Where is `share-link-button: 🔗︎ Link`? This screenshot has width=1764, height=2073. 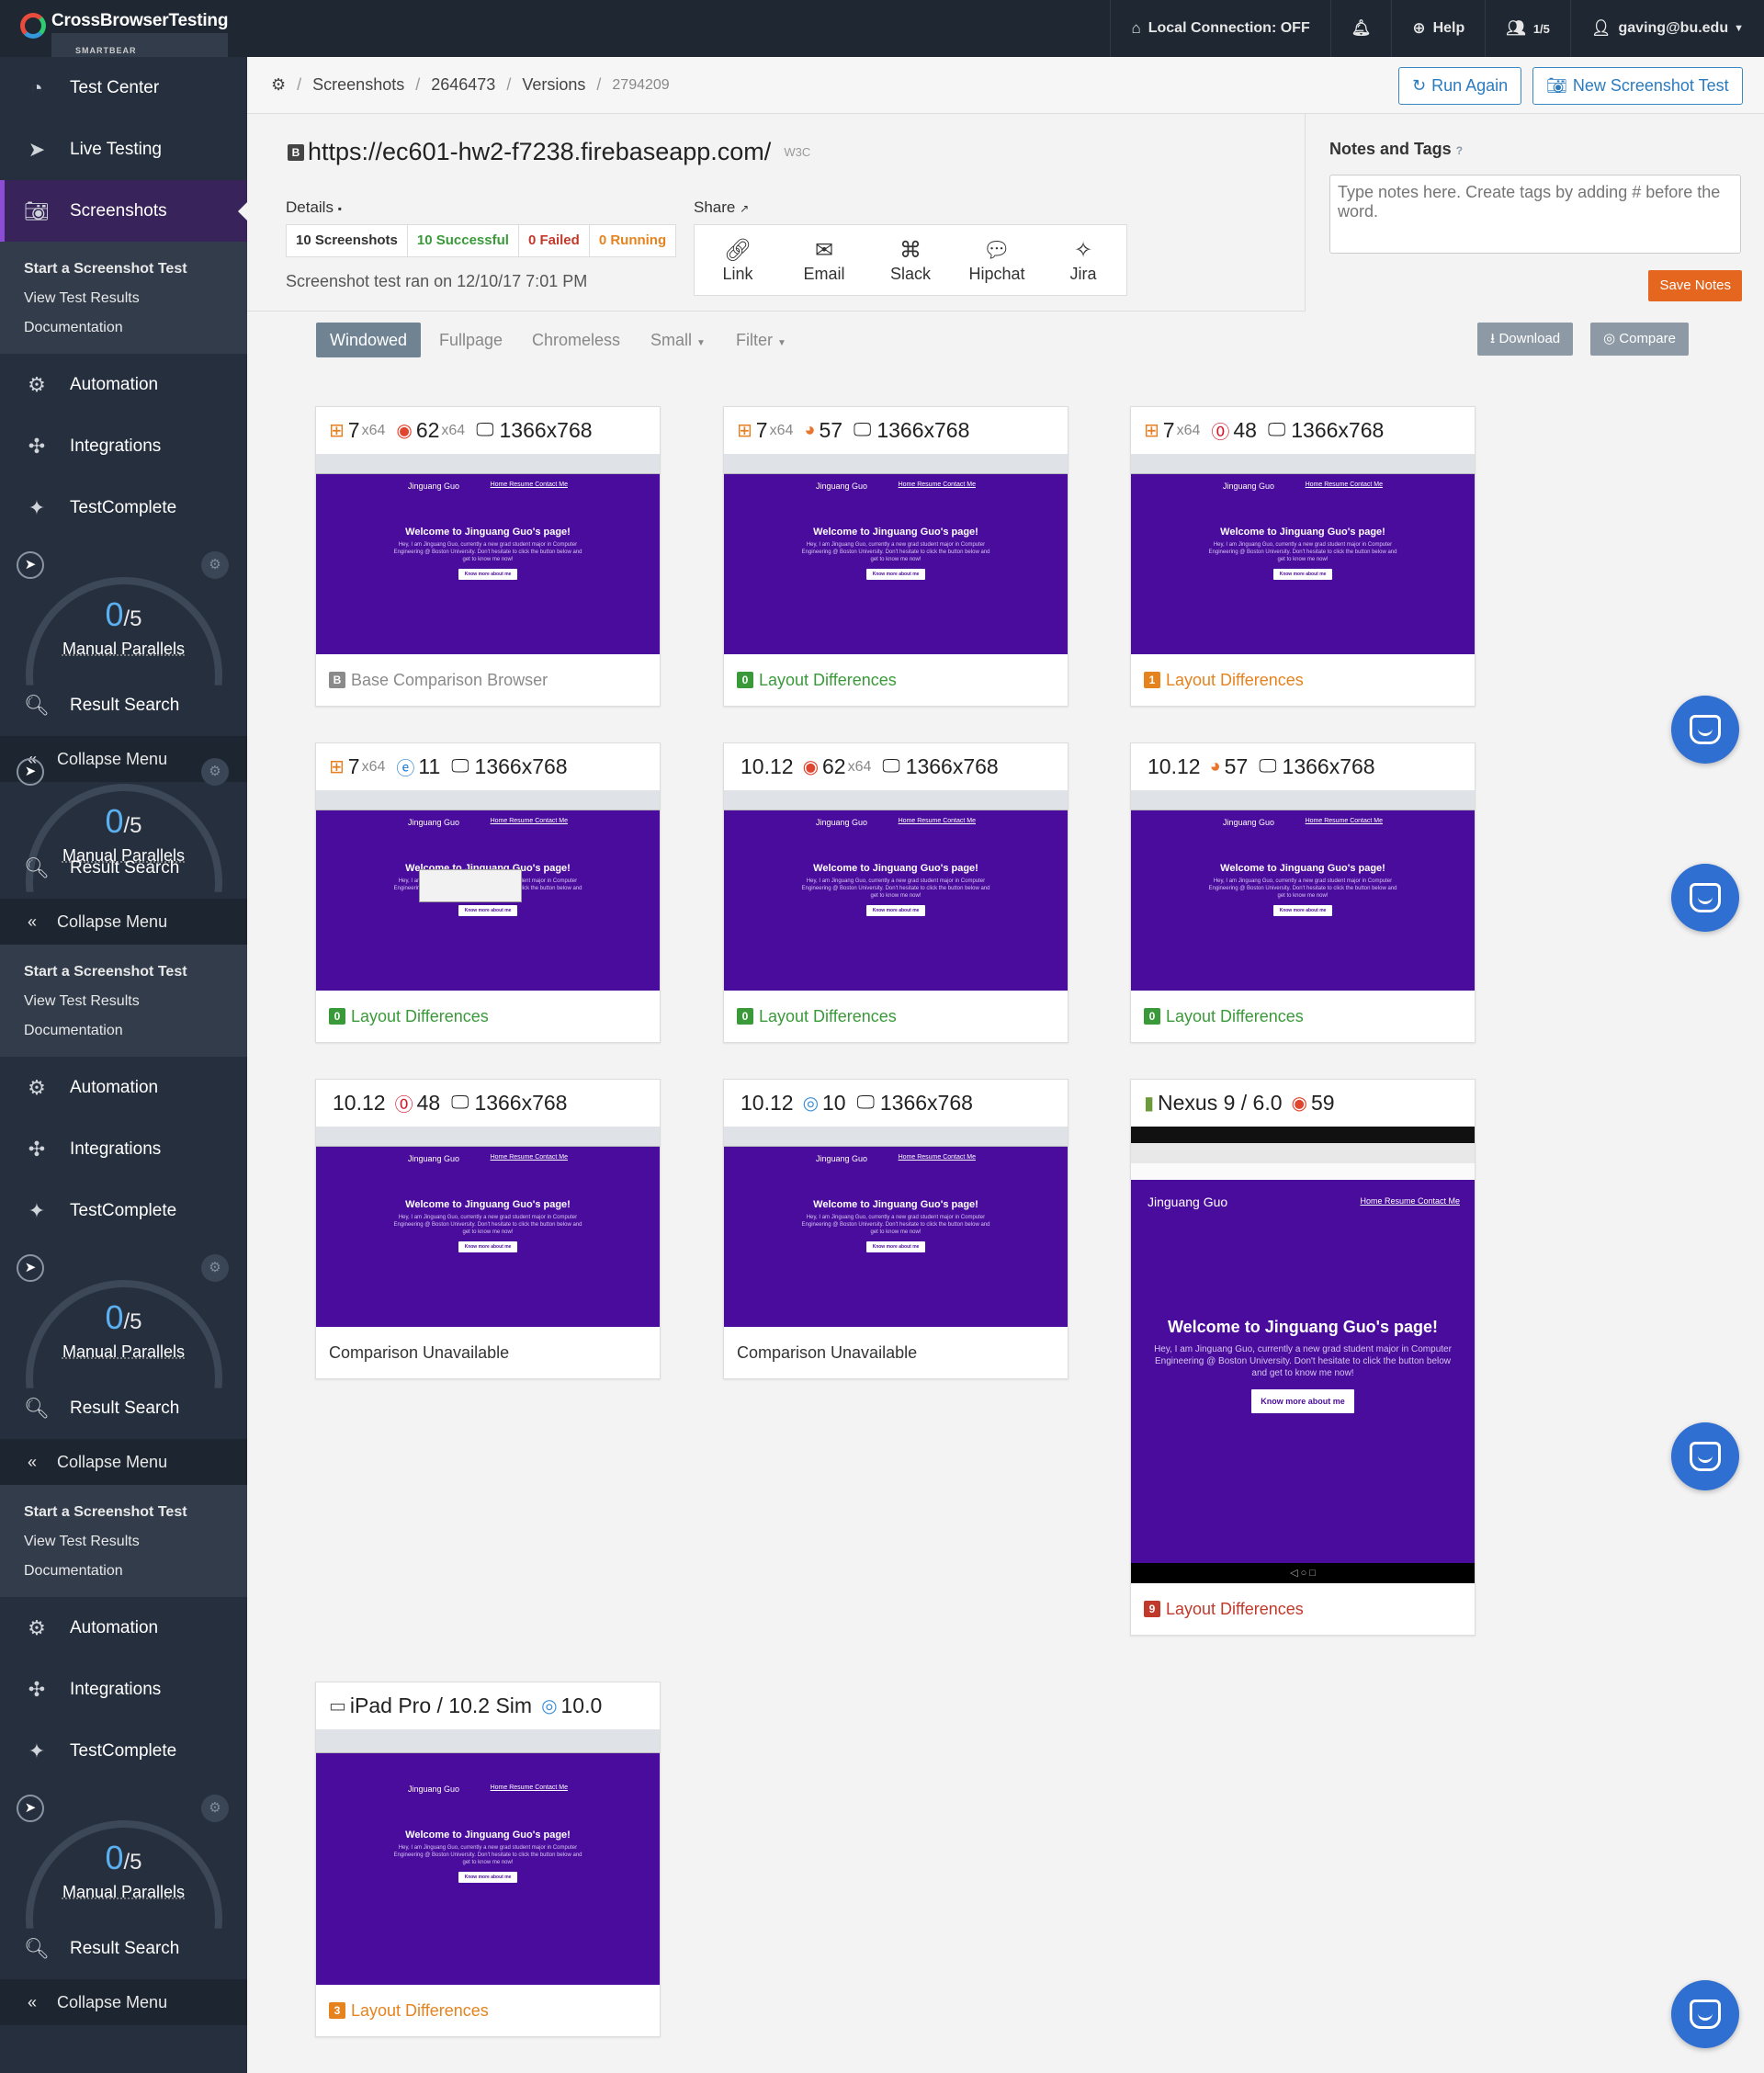
share-link-button: 🔗︎ Link is located at coordinates (738, 260).